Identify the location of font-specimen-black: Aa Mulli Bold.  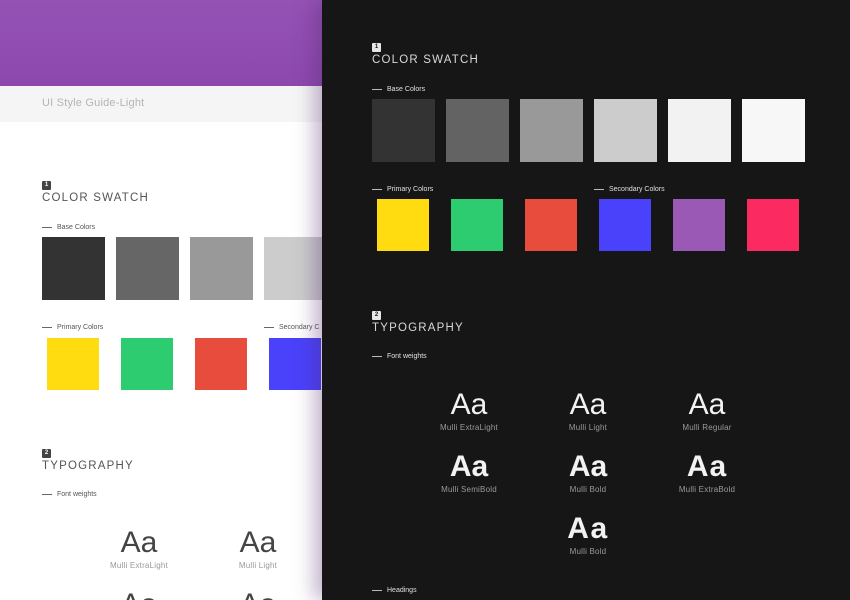
(588, 534).